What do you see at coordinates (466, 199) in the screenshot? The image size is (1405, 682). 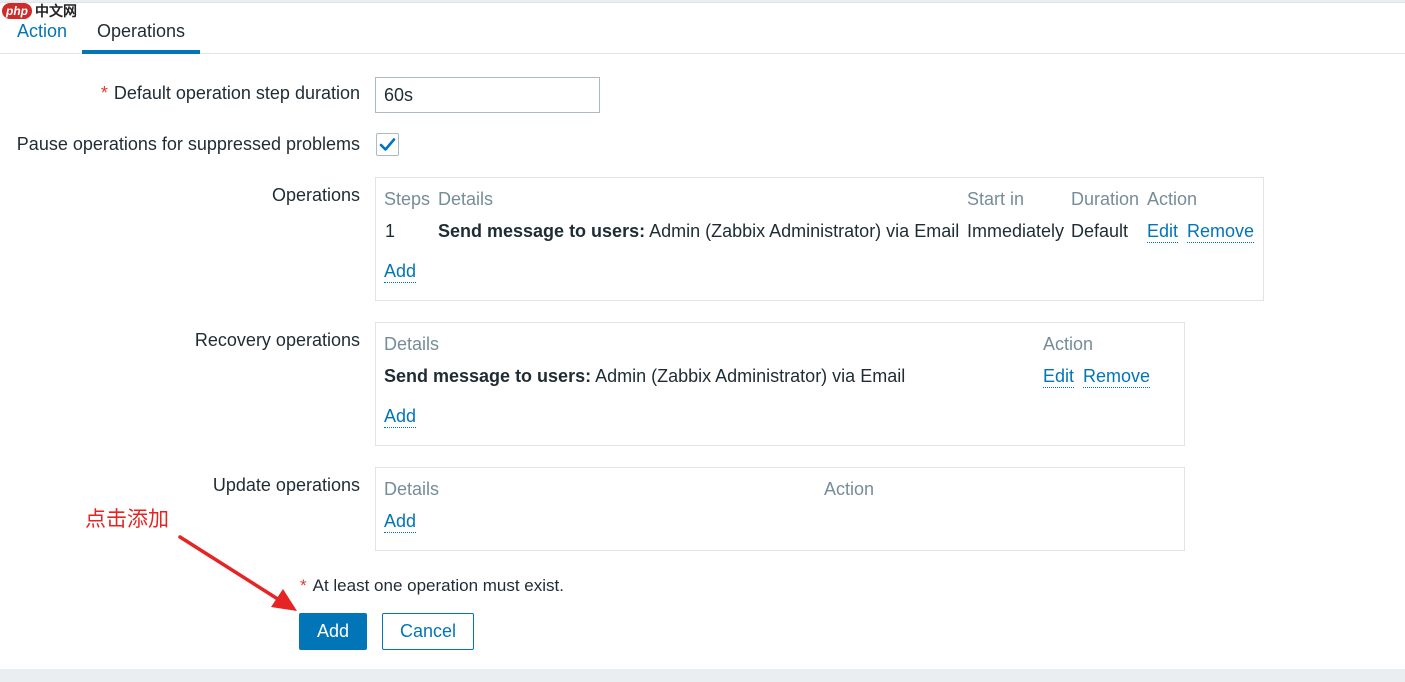 I see `col-header-details: Details` at bounding box center [466, 199].